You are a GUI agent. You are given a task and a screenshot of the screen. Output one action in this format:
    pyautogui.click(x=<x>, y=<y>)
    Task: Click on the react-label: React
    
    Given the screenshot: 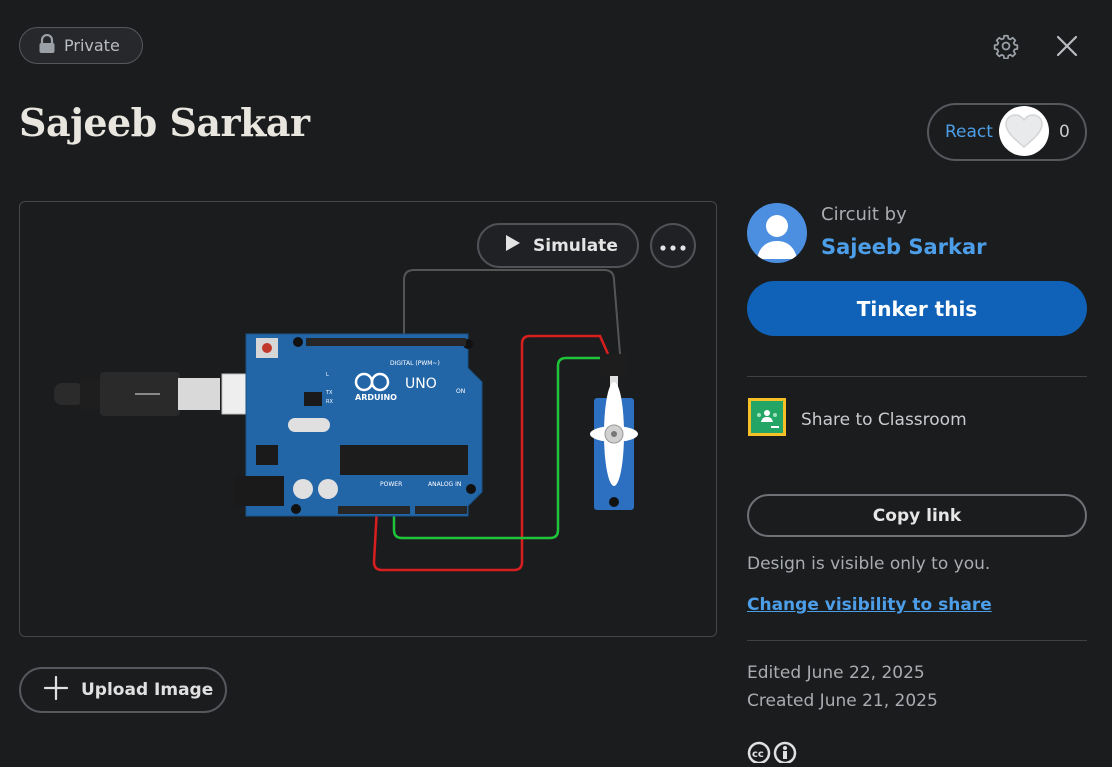 What is the action you would take?
    pyautogui.click(x=969, y=132)
    